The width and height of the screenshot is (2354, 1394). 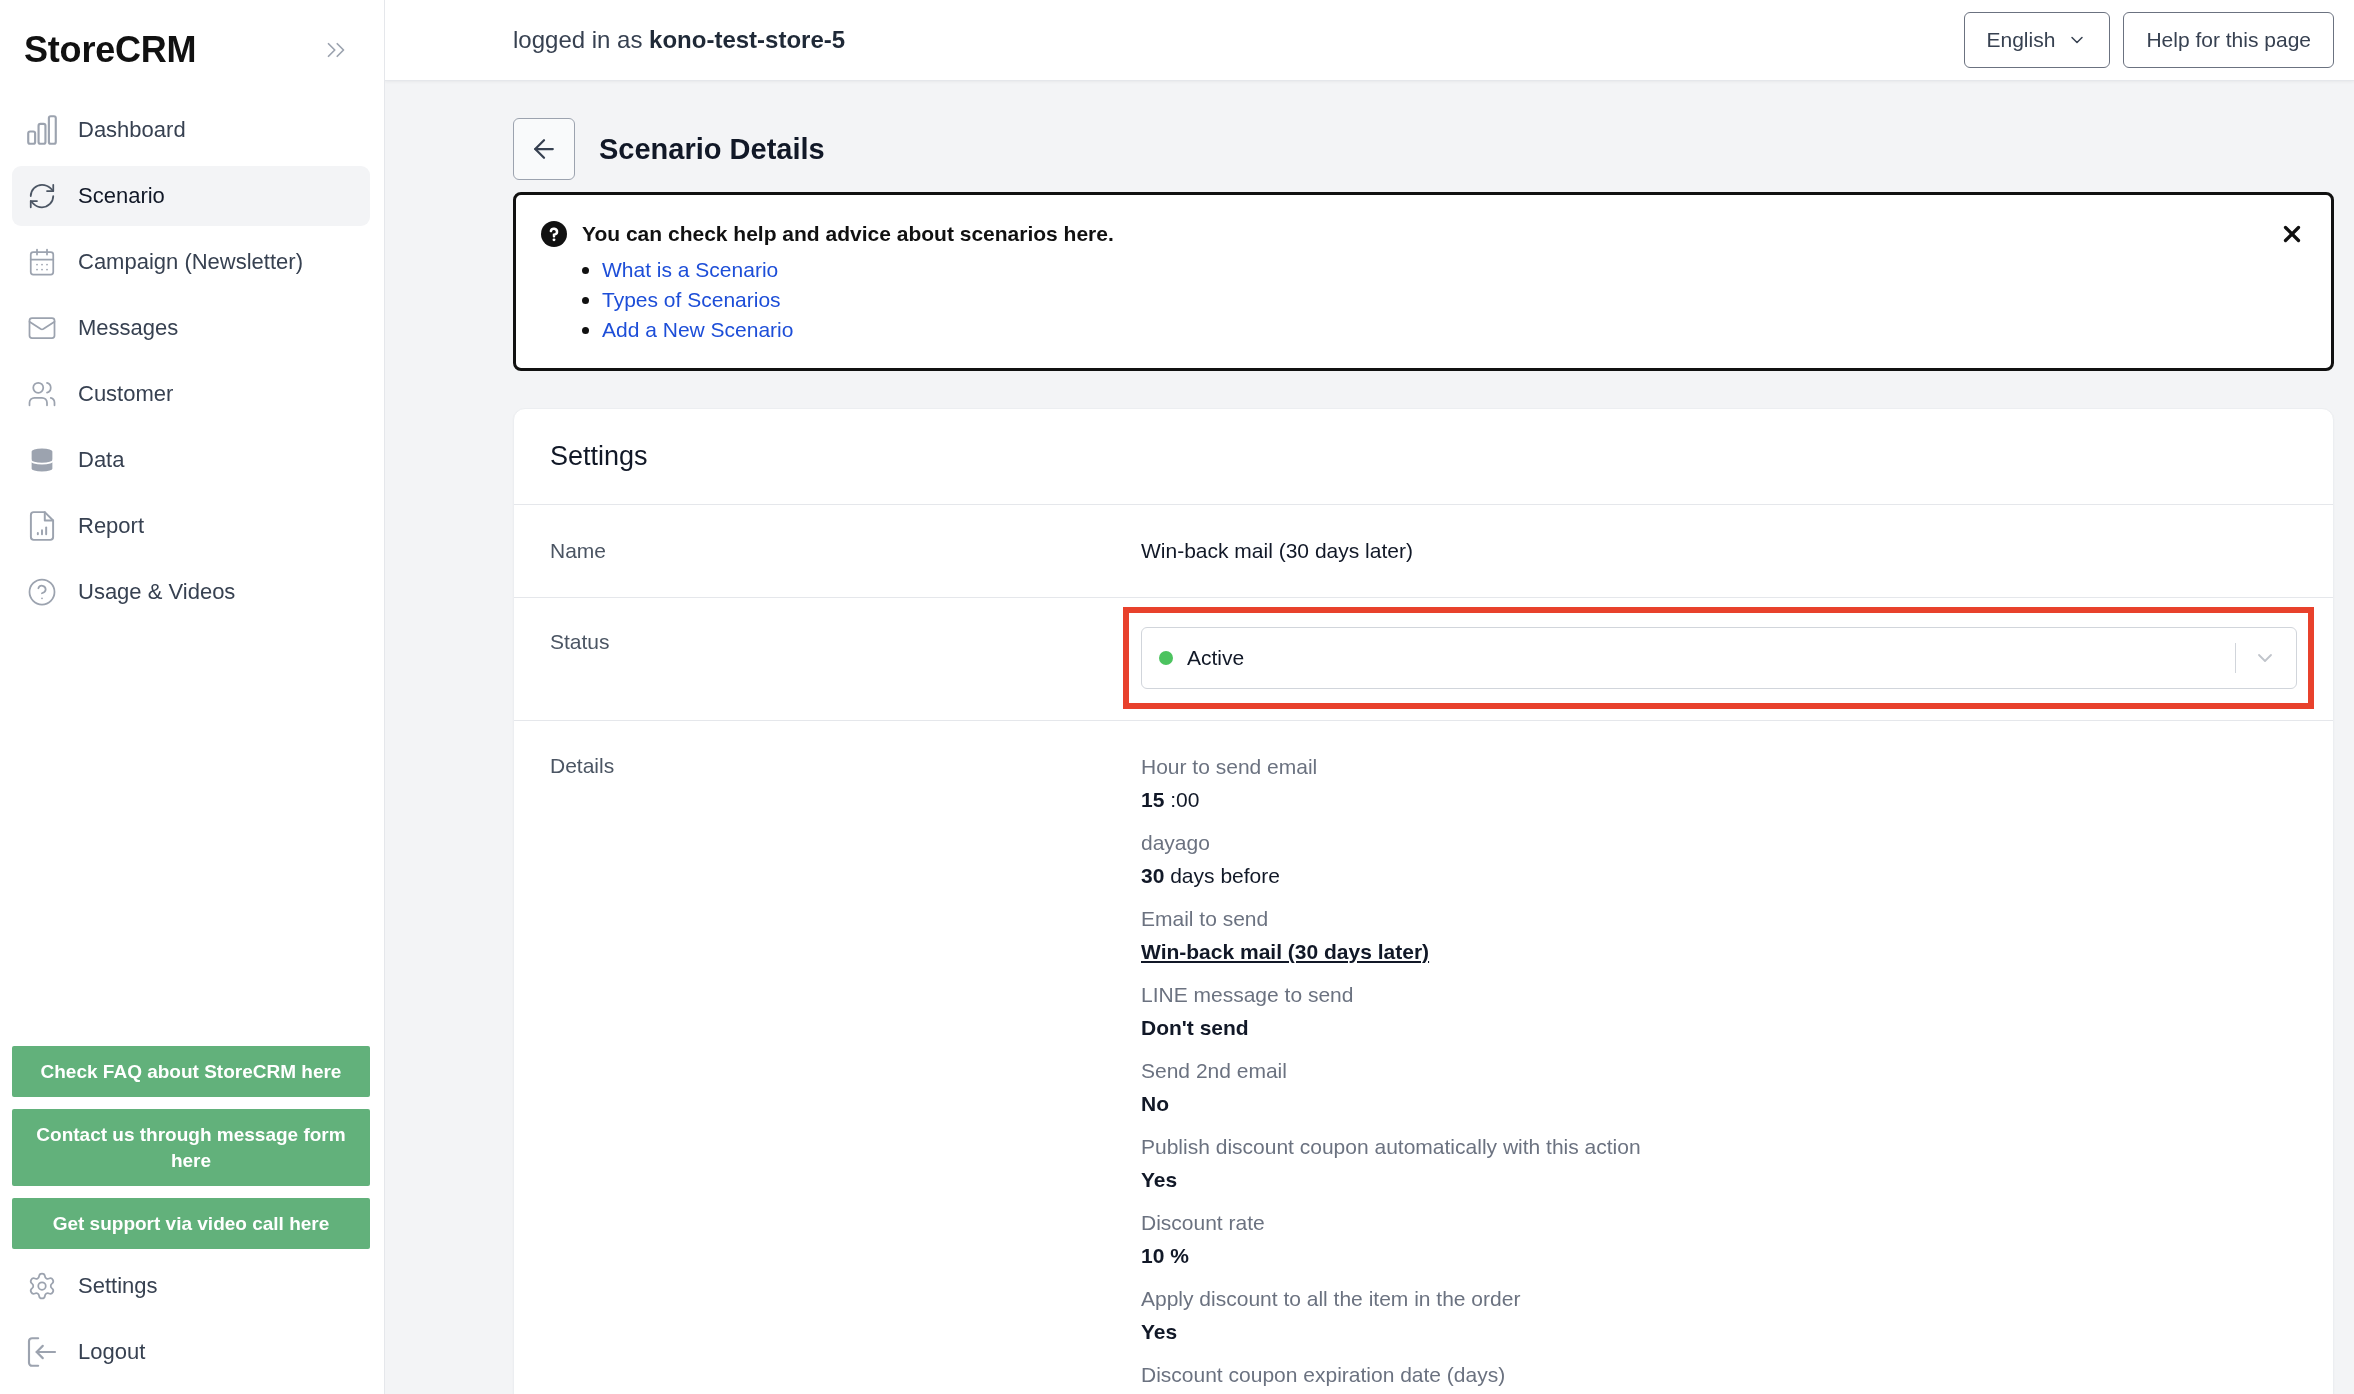 What do you see at coordinates (1214, 1071) in the screenshot?
I see `field-label: Send 2nd email` at bounding box center [1214, 1071].